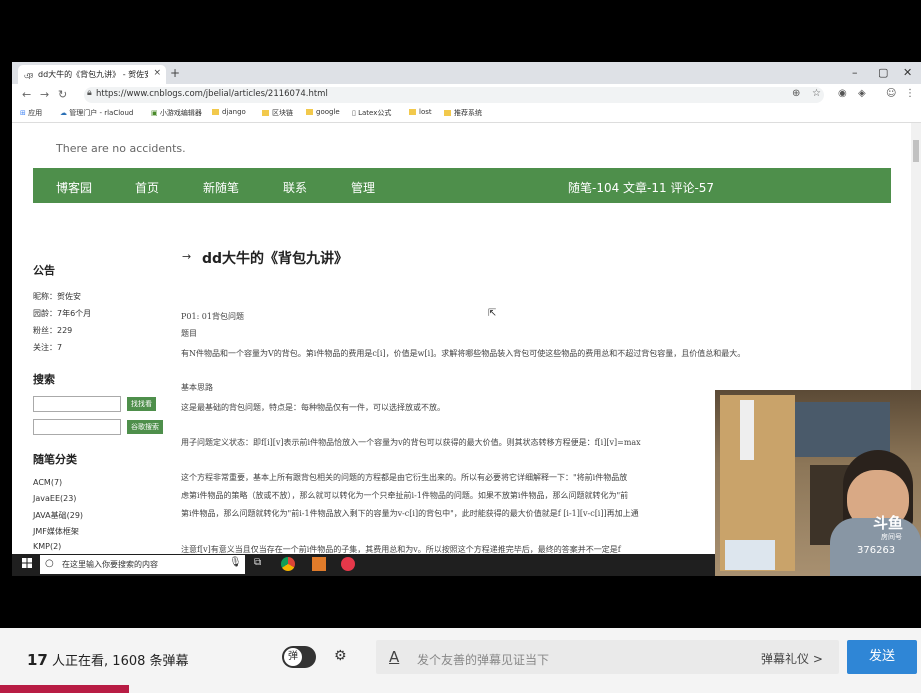 Image resolution: width=921 pixels, height=693 pixels. What do you see at coordinates (44, 270) in the screenshot?
I see `notice-heading: 公告` at bounding box center [44, 270].